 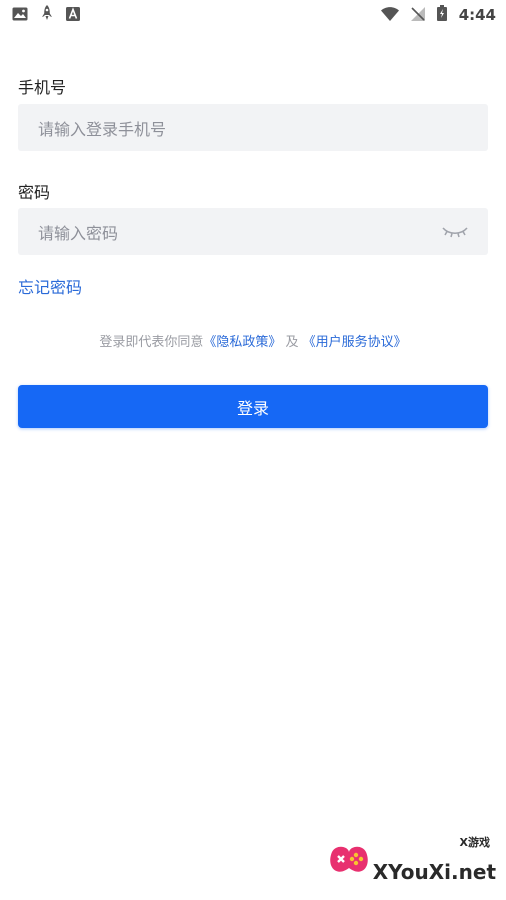 What do you see at coordinates (355, 342) in the screenshot?
I see `terms-of-service-link: 《用户服务协议》` at bounding box center [355, 342].